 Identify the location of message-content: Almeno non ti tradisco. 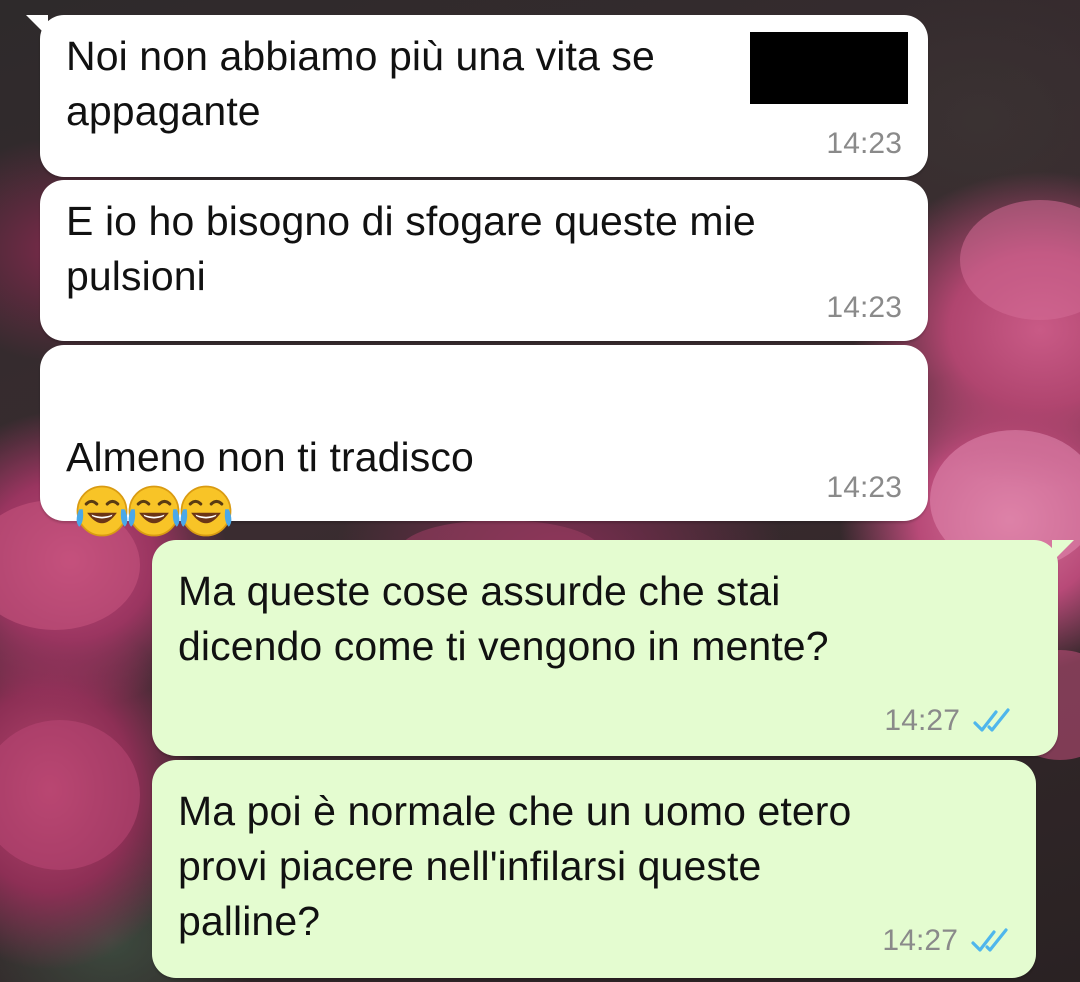
(485, 459).